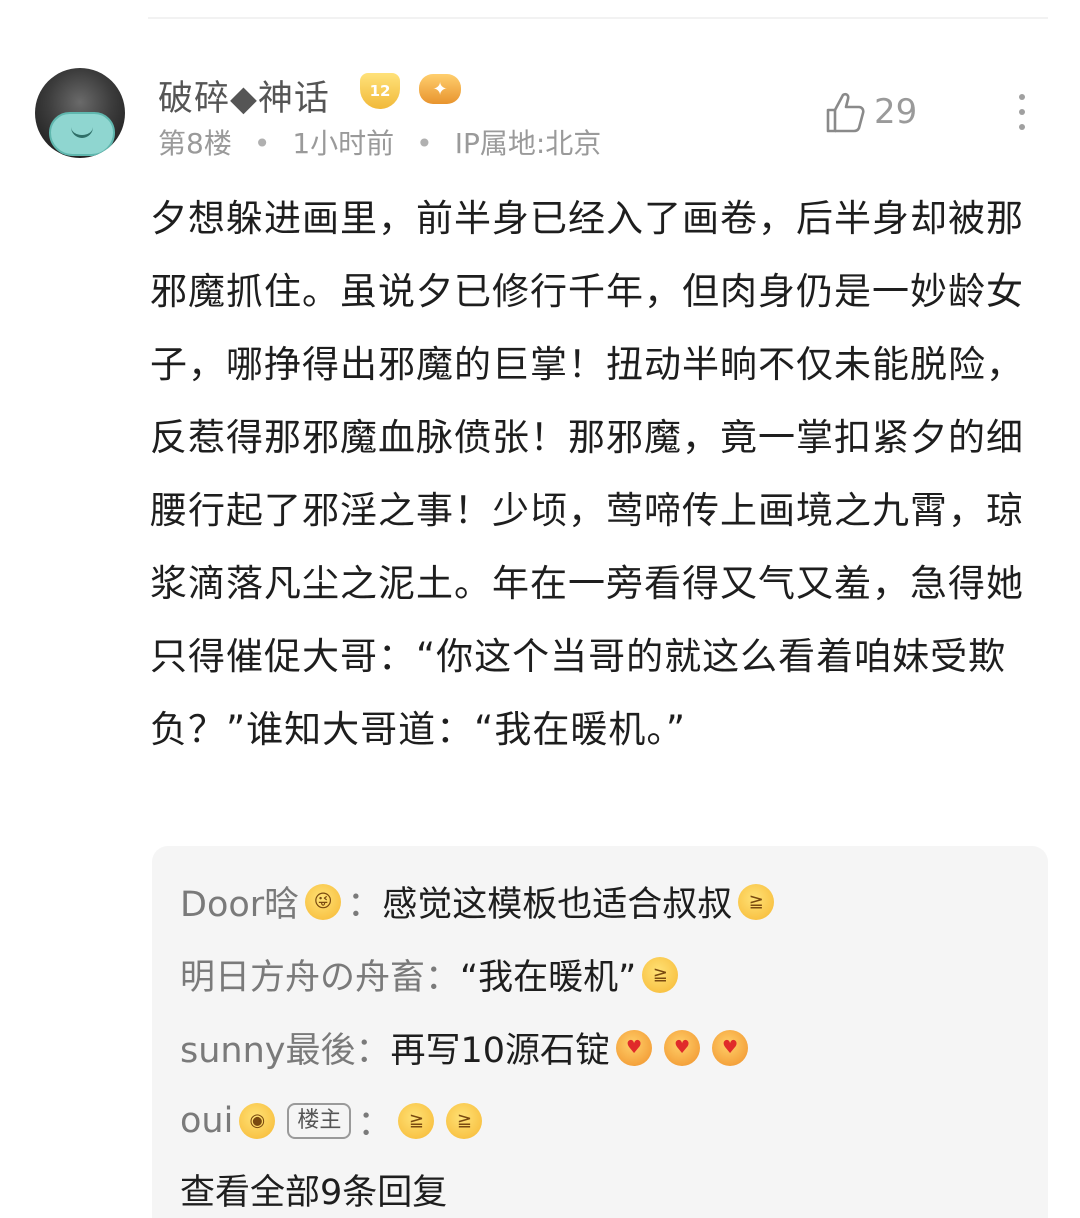 This screenshot has height=1218, width=1080. I want to click on like-icon, so click(845, 112).